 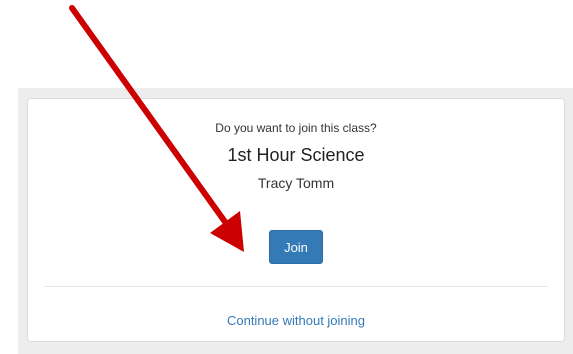 I want to click on divider, so click(x=296, y=286).